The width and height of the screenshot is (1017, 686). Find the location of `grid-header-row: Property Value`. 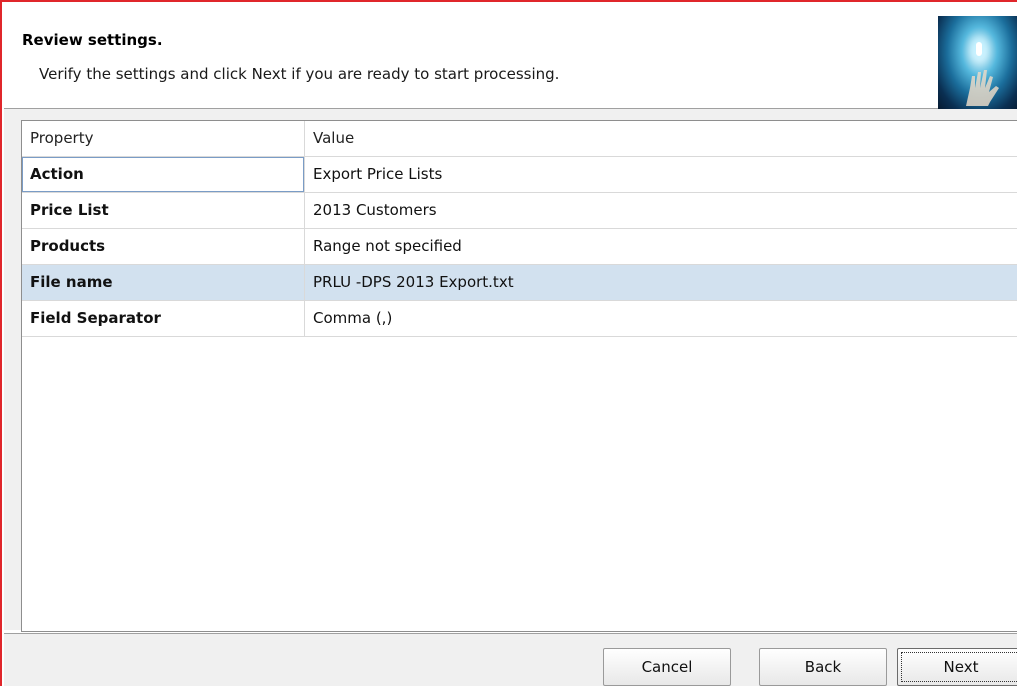

grid-header-row: Property Value is located at coordinates (519, 139).